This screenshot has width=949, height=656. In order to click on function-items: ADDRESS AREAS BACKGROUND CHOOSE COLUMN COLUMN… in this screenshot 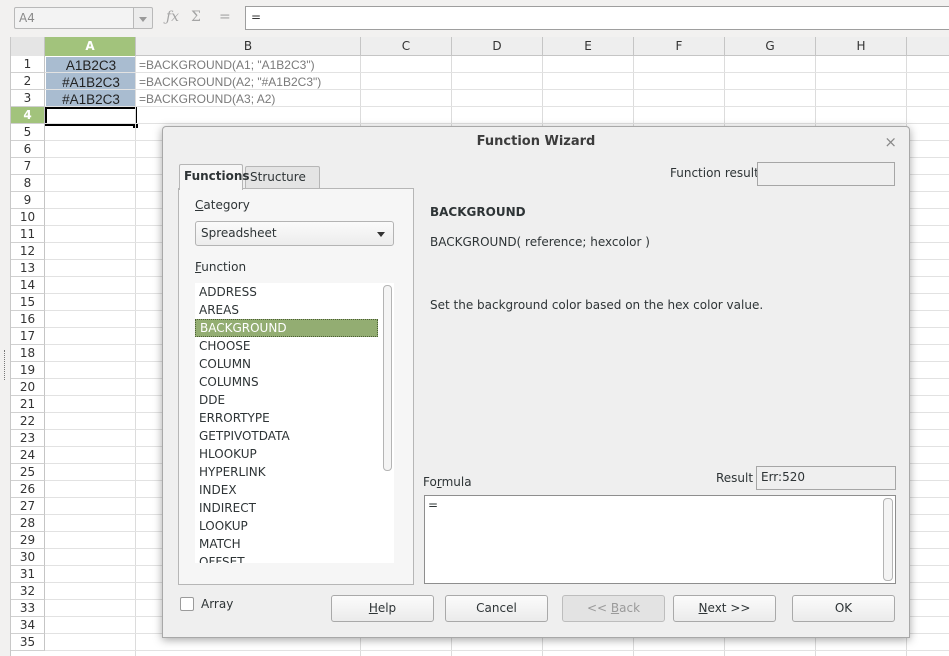, I will do `click(294, 423)`.